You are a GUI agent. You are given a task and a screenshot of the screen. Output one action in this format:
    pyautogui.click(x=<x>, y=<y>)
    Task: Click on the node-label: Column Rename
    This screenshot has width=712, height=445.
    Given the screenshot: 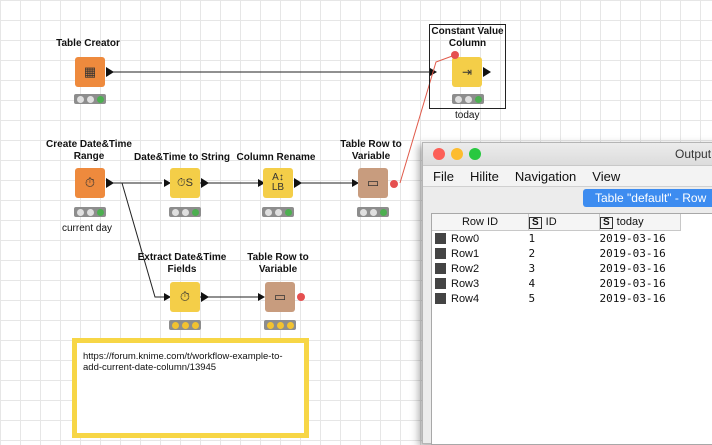 What is the action you would take?
    pyautogui.click(x=276, y=157)
    